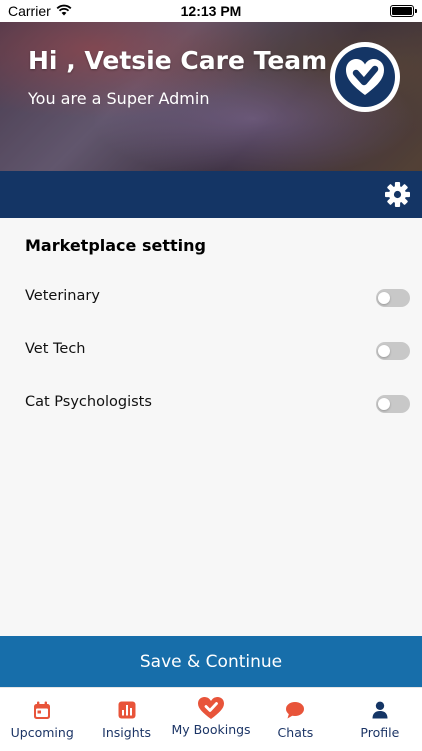 The height and width of the screenshot is (751, 422). I want to click on tab-upcoming: Upcoming, so click(42, 719).